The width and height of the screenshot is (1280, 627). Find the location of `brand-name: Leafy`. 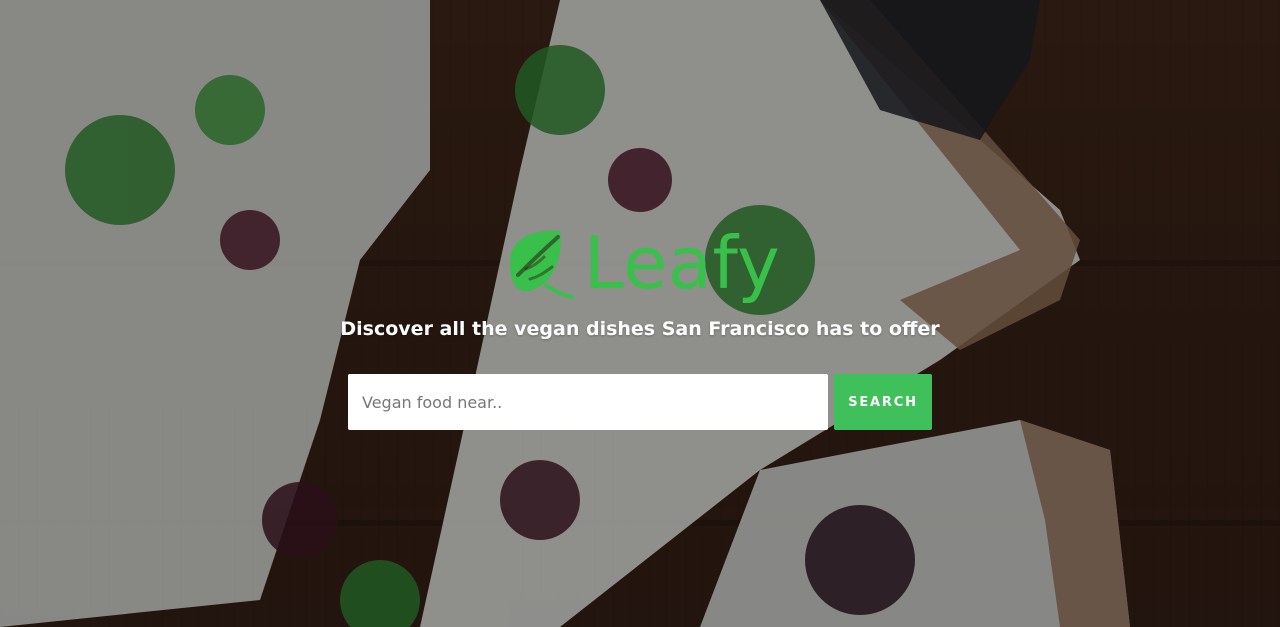

brand-name: Leafy is located at coordinates (682, 263).